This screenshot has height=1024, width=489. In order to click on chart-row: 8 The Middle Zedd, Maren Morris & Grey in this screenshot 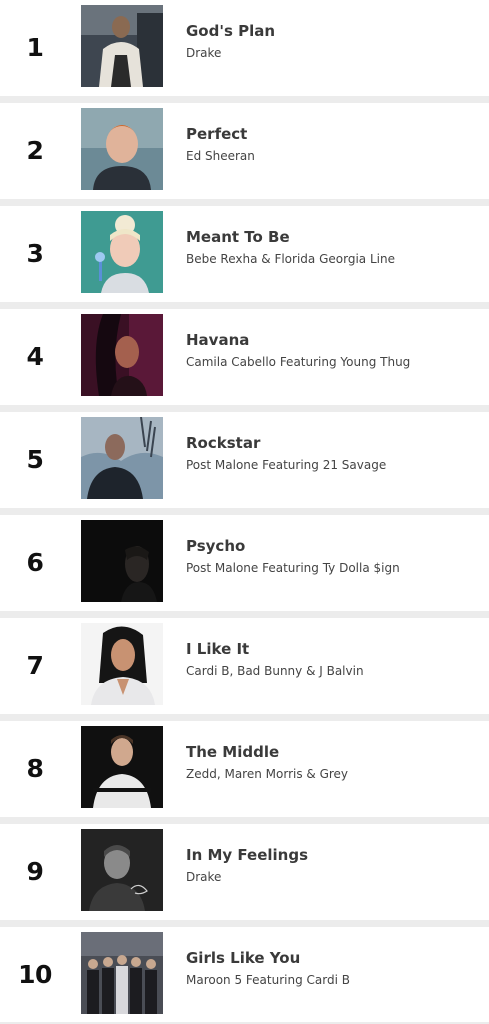, I will do `click(244, 769)`.